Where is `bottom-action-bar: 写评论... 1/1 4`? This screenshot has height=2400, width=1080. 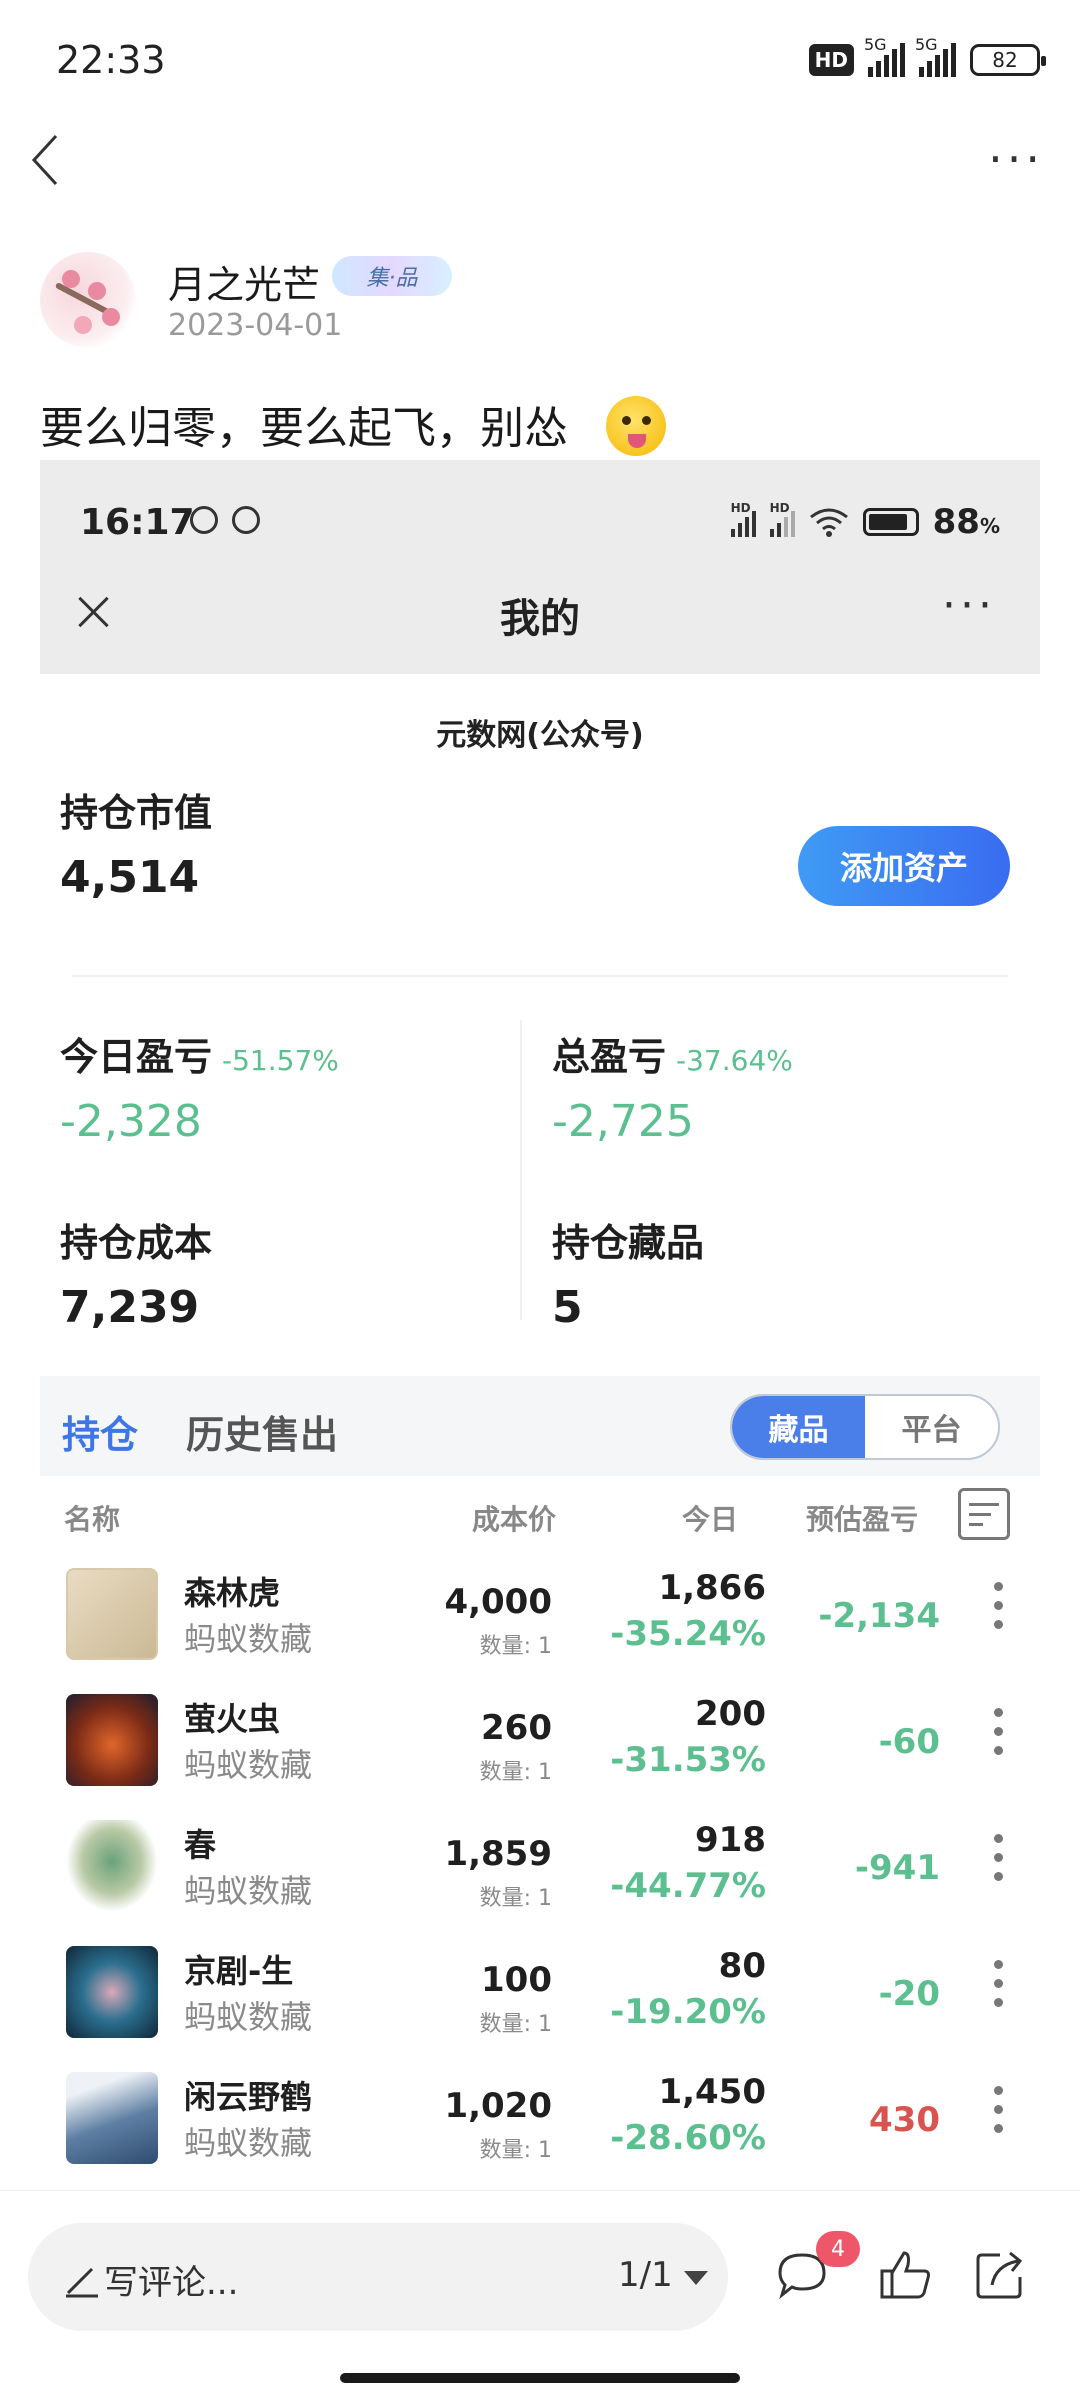
bottom-action-bar: 写评论... 1/1 4 is located at coordinates (540, 2295).